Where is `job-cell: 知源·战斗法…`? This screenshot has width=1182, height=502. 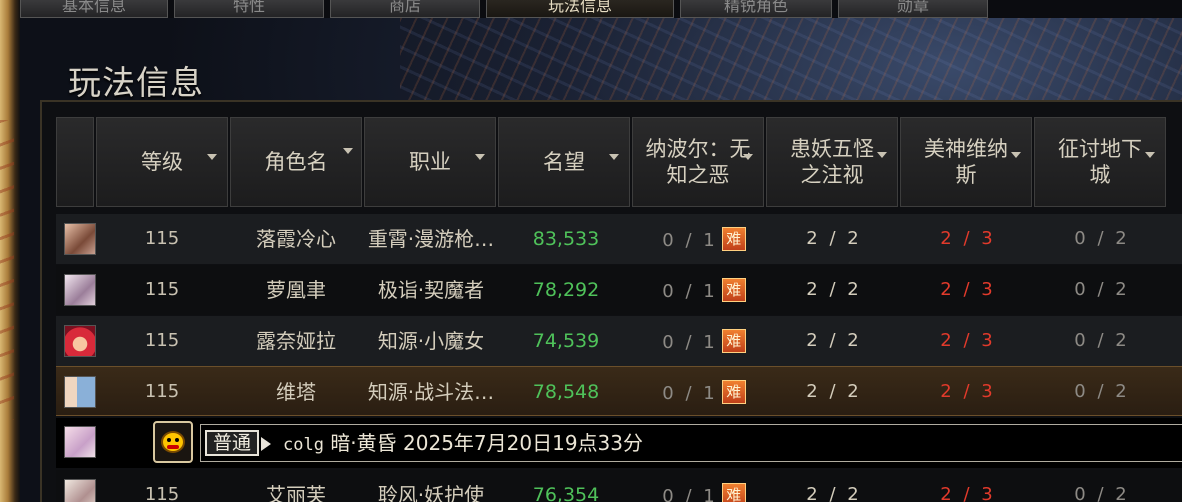
job-cell: 知源·战斗法… is located at coordinates (431, 392).